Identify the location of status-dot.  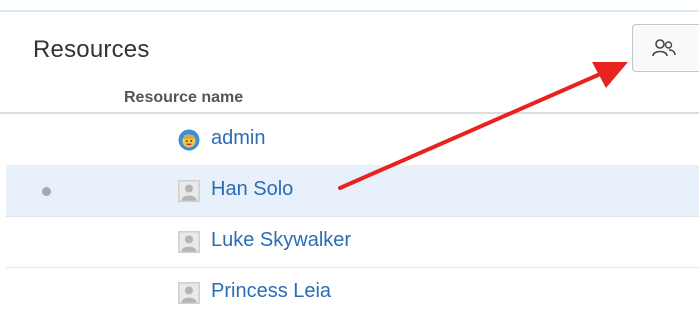
(46, 191).